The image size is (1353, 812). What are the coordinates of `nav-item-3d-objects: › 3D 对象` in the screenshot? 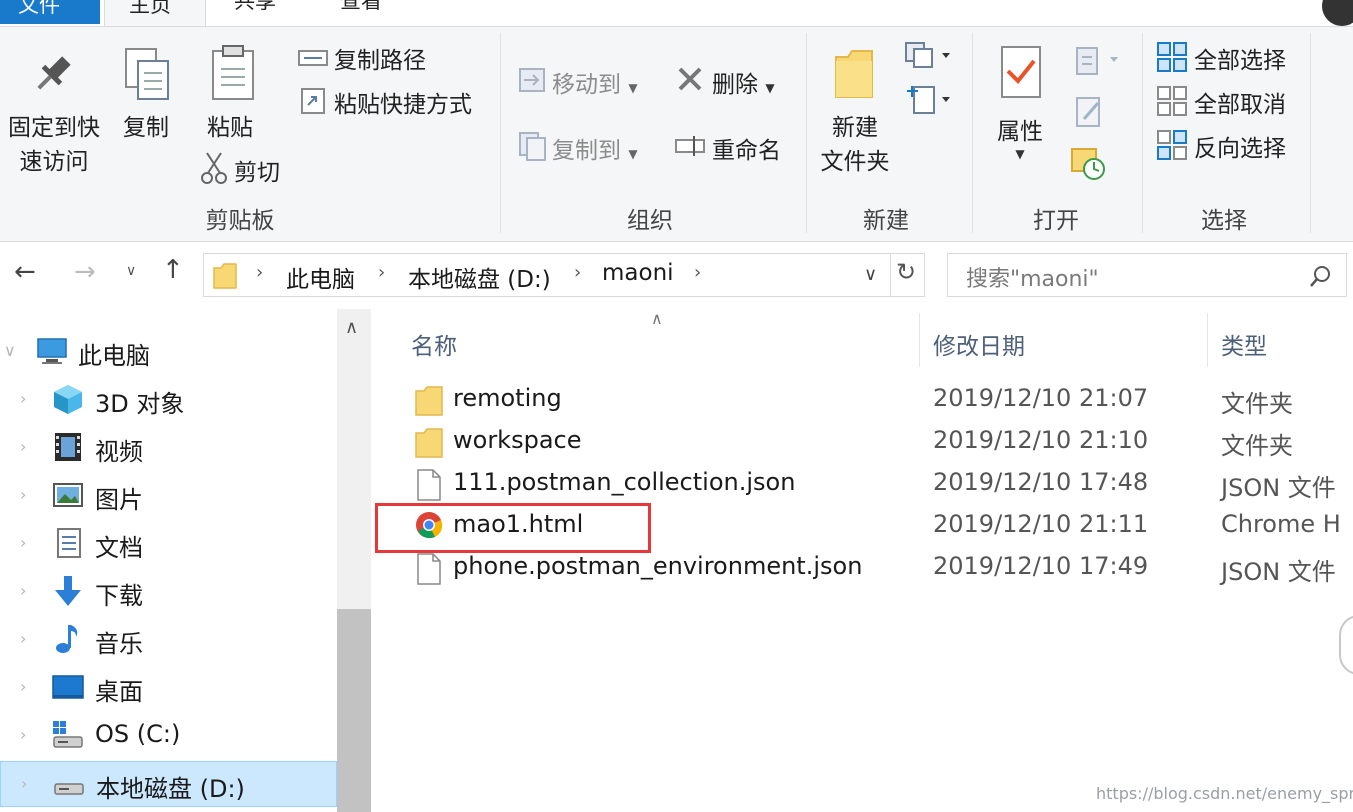 It's located at (168, 400).